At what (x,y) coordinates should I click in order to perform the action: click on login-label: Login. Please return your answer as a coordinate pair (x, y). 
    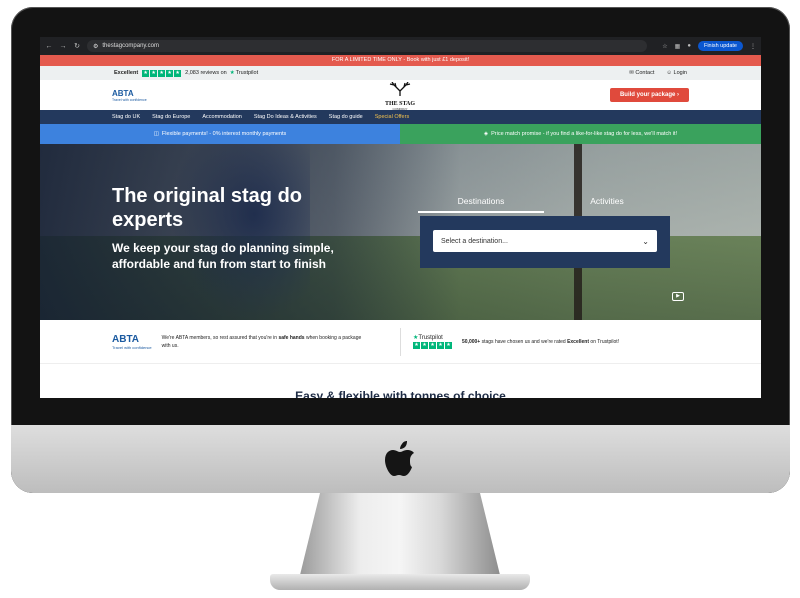
    Looking at the image, I should click on (680, 73).